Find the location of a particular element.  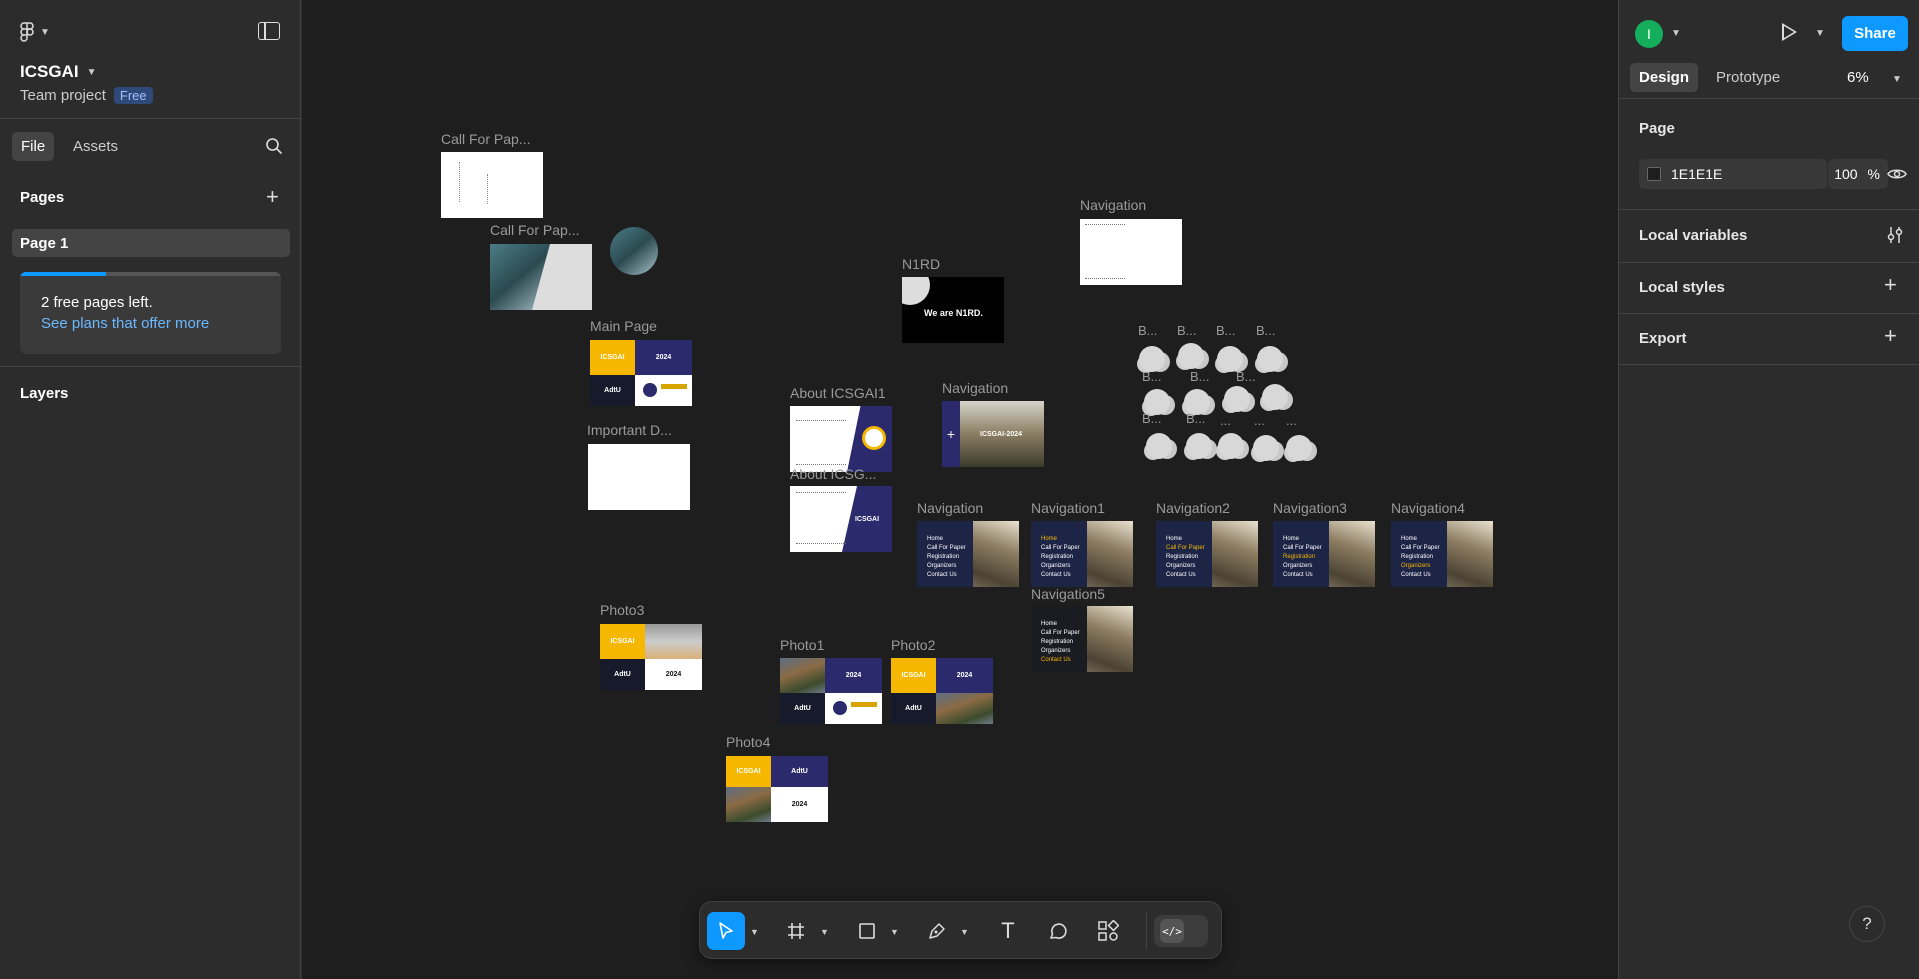

frame-navigation-top is located at coordinates (1131, 252).